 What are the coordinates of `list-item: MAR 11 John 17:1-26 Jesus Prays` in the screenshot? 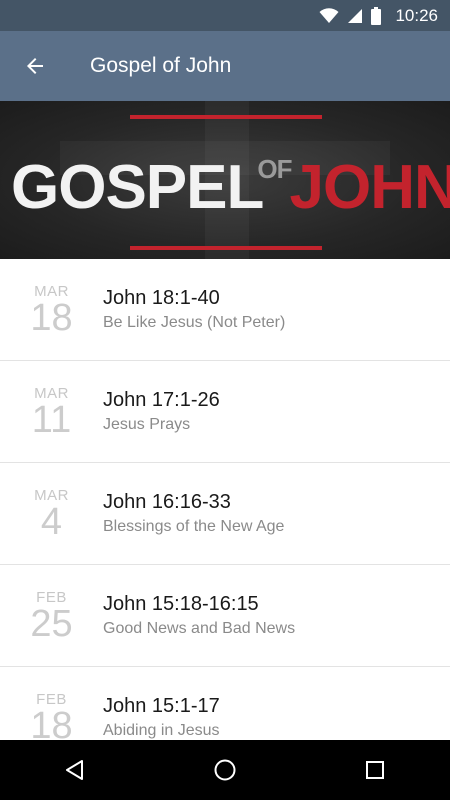 It's located at (225, 412).